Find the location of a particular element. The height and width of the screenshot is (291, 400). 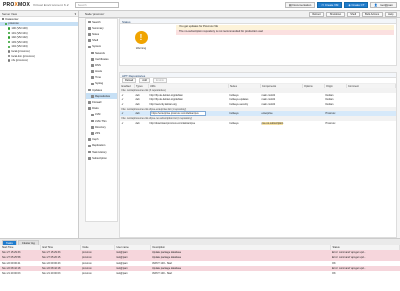

menu-item-label: Subscription is located at coordinates (99, 158).